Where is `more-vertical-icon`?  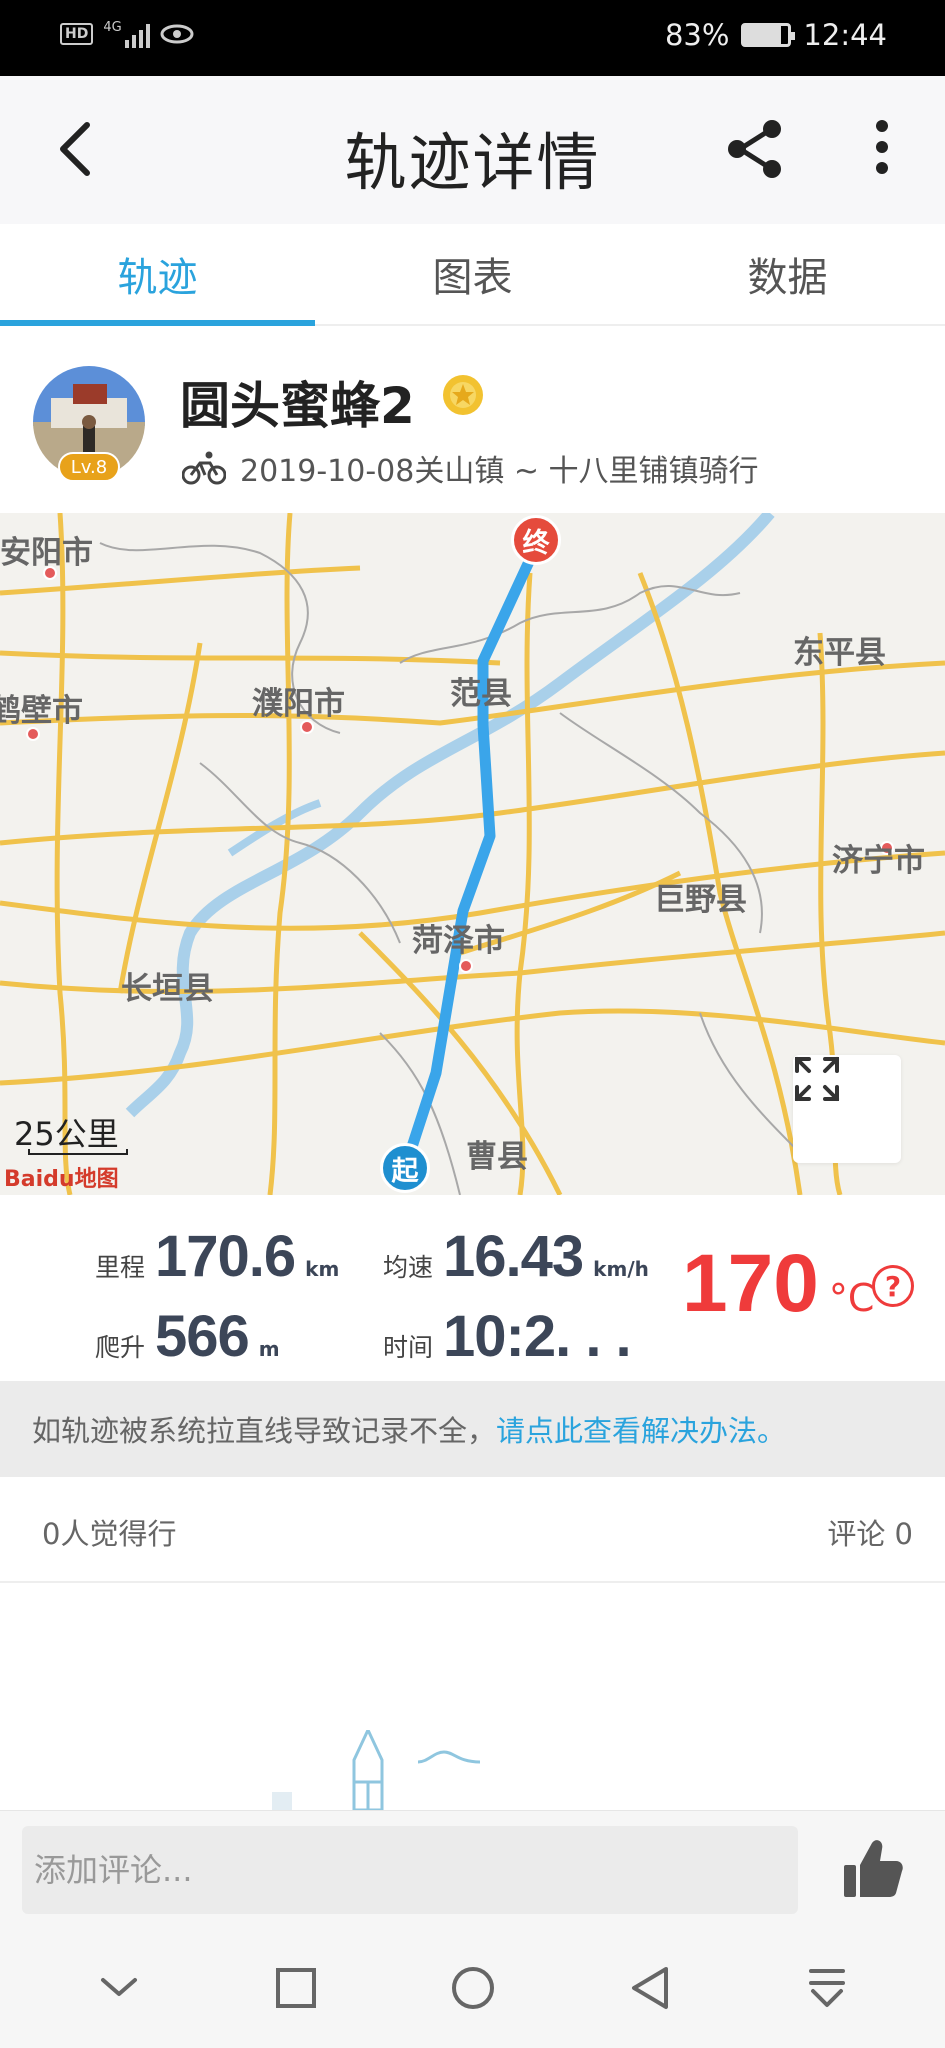
more-vertical-icon is located at coordinates (882, 147).